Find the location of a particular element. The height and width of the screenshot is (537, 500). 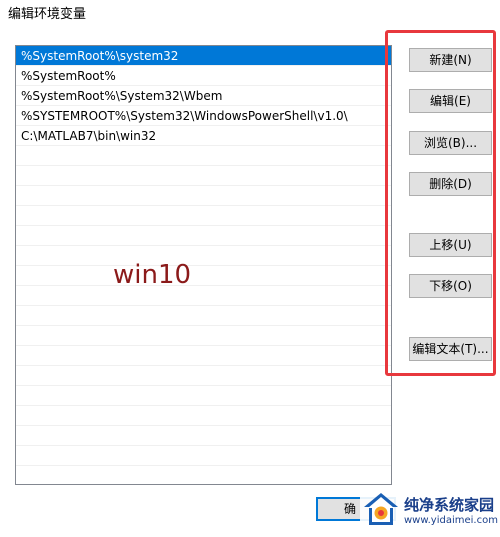

list-item: %SystemRoot%\System32\Wbem is located at coordinates (203, 96).